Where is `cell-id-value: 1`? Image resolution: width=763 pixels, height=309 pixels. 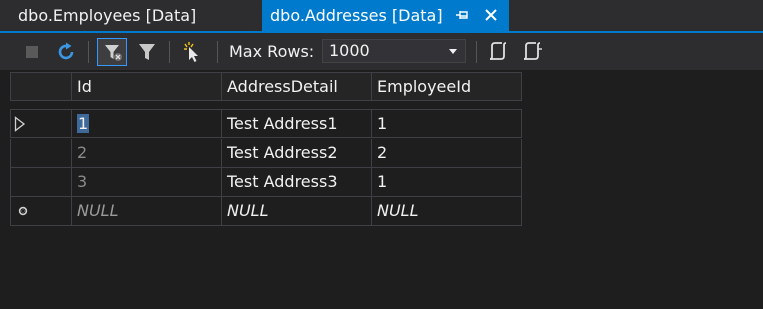 cell-id-value: 1 is located at coordinates (83, 123).